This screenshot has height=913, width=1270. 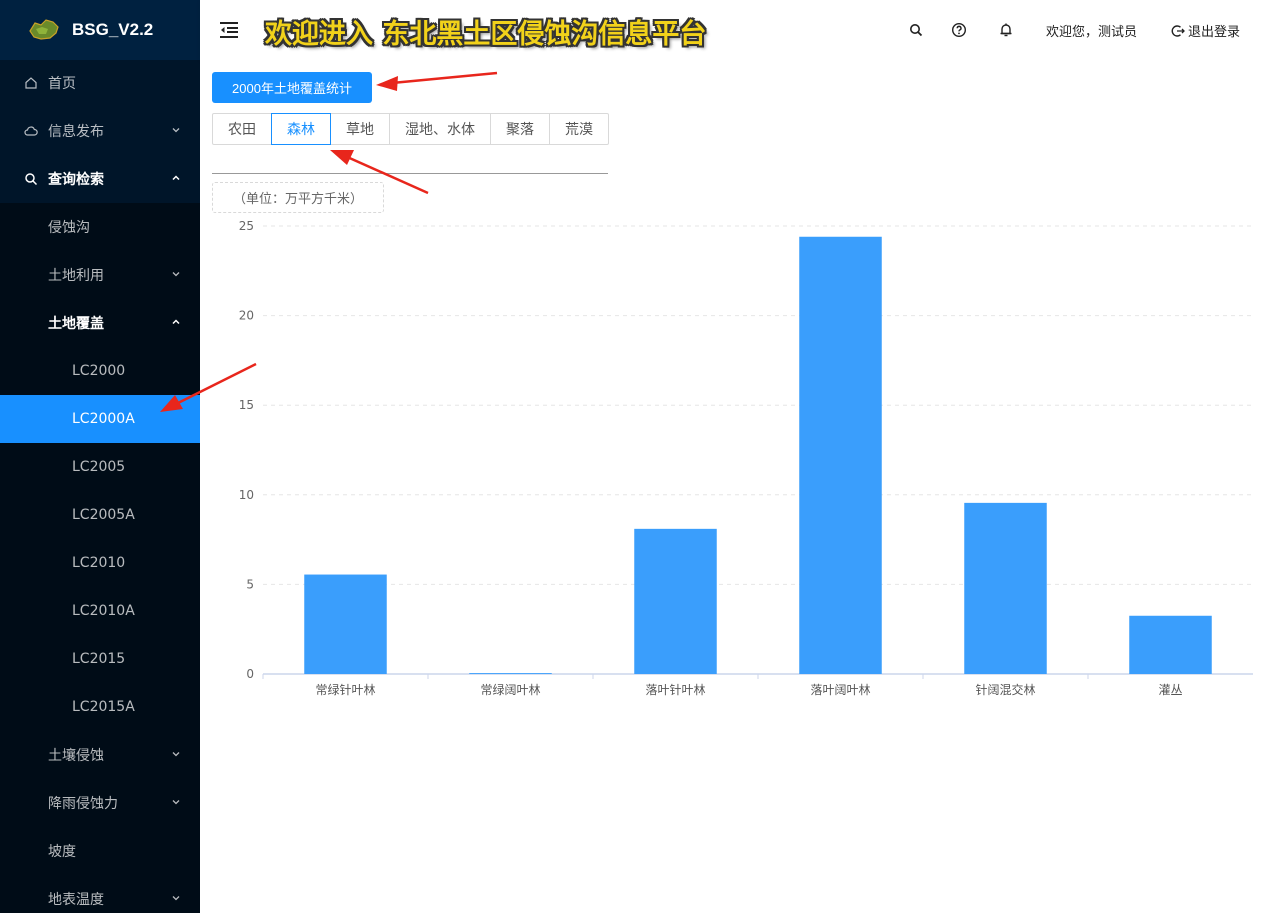 What do you see at coordinates (76, 276) in the screenshot?
I see `sidebar-item-label: 土地利用` at bounding box center [76, 276].